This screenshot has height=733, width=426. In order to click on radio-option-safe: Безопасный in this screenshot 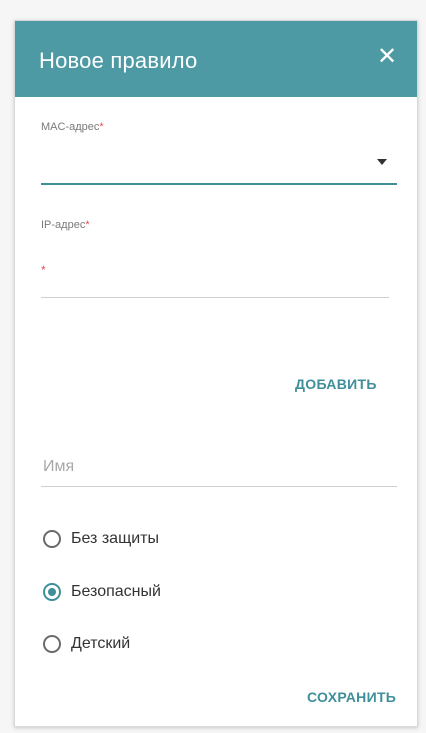, I will do `click(102, 592)`.